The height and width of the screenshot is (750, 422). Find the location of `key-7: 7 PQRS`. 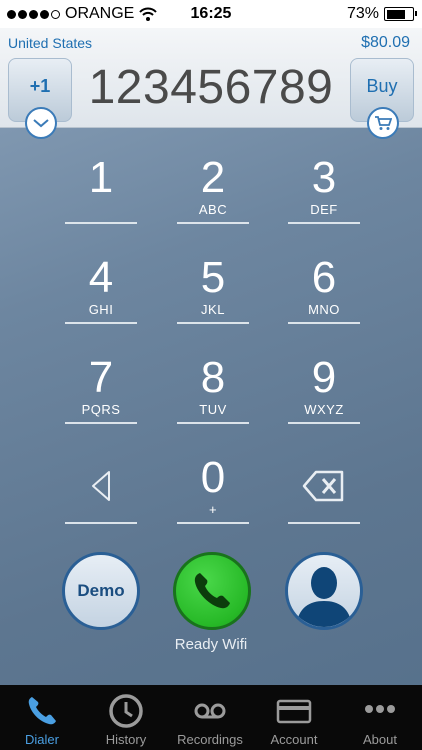

key-7: 7 PQRS is located at coordinates (101, 376).